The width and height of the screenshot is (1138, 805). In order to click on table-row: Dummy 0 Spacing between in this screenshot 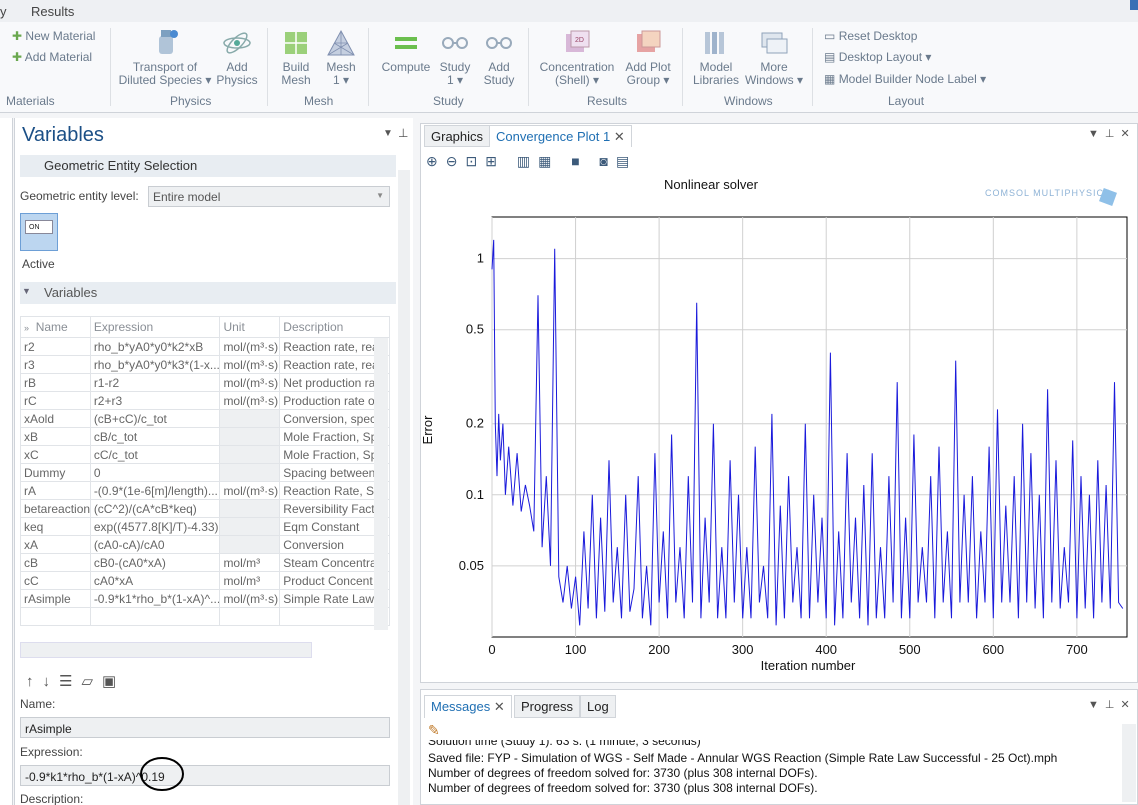, I will do `click(205, 472)`.